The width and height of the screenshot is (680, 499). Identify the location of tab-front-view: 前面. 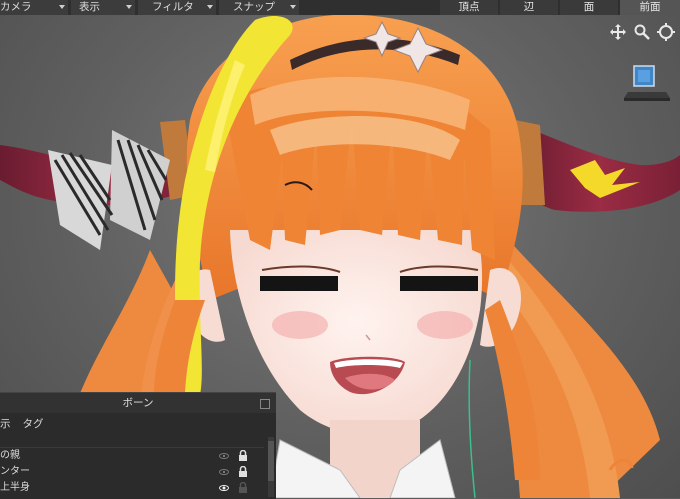
(650, 7).